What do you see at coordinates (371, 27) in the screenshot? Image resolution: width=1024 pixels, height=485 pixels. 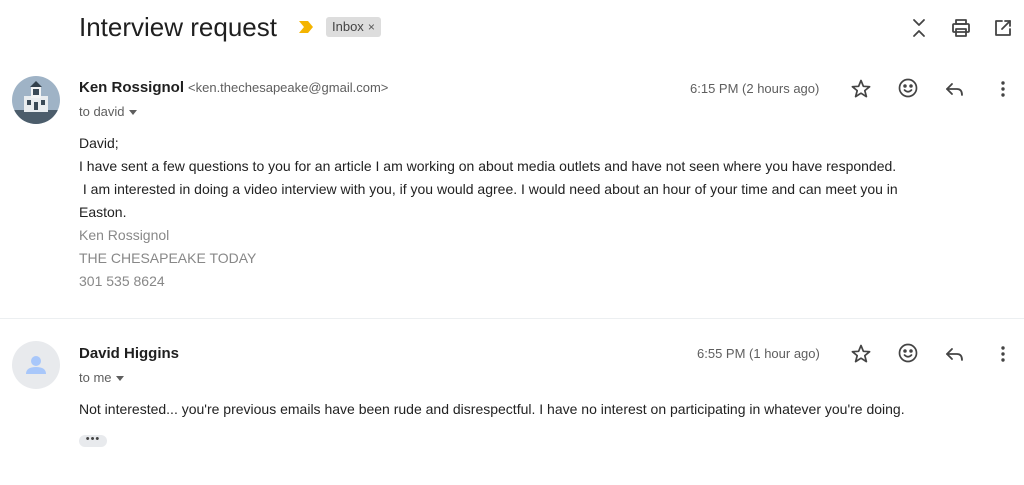 I see `remove-label-icon: ×` at bounding box center [371, 27].